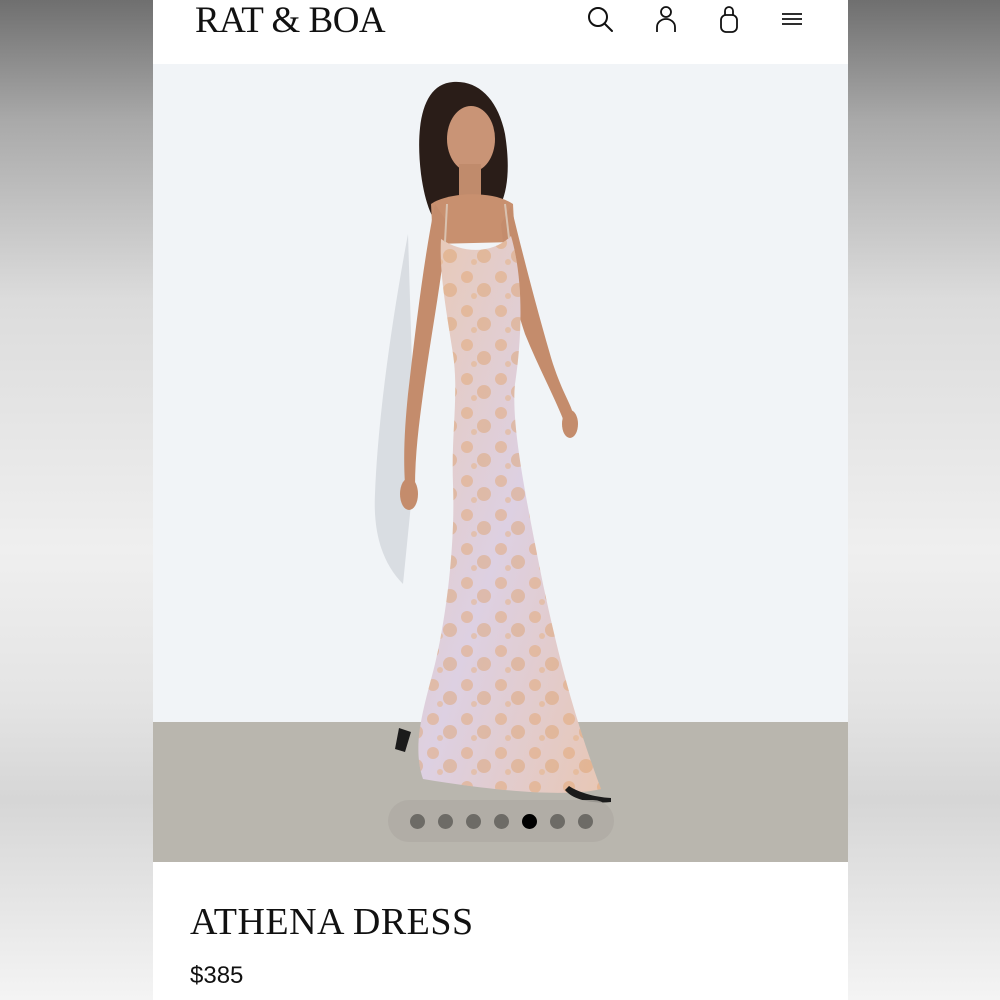  Describe the element at coordinates (500, 32) in the screenshot. I see `site-header: RAT & BOA` at that location.